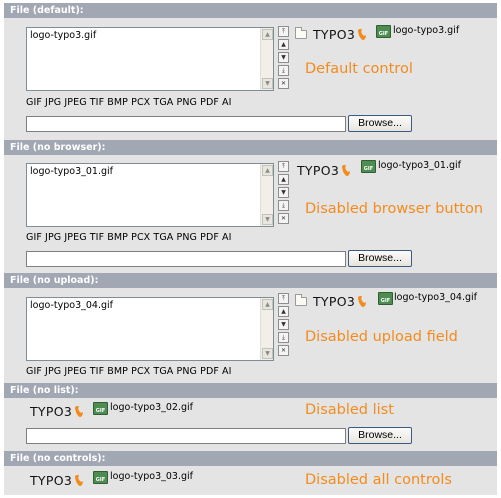  Describe the element at coordinates (150, 329) in the screenshot. I see `file-list: logo-typo3_04.gif ▲ ▼` at that location.